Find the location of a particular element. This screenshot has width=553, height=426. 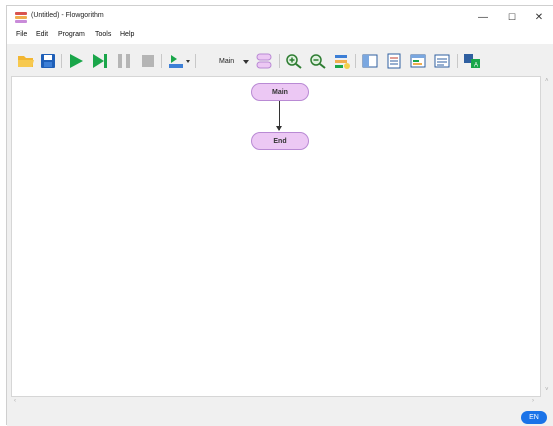

step-icon is located at coordinates (100, 61).